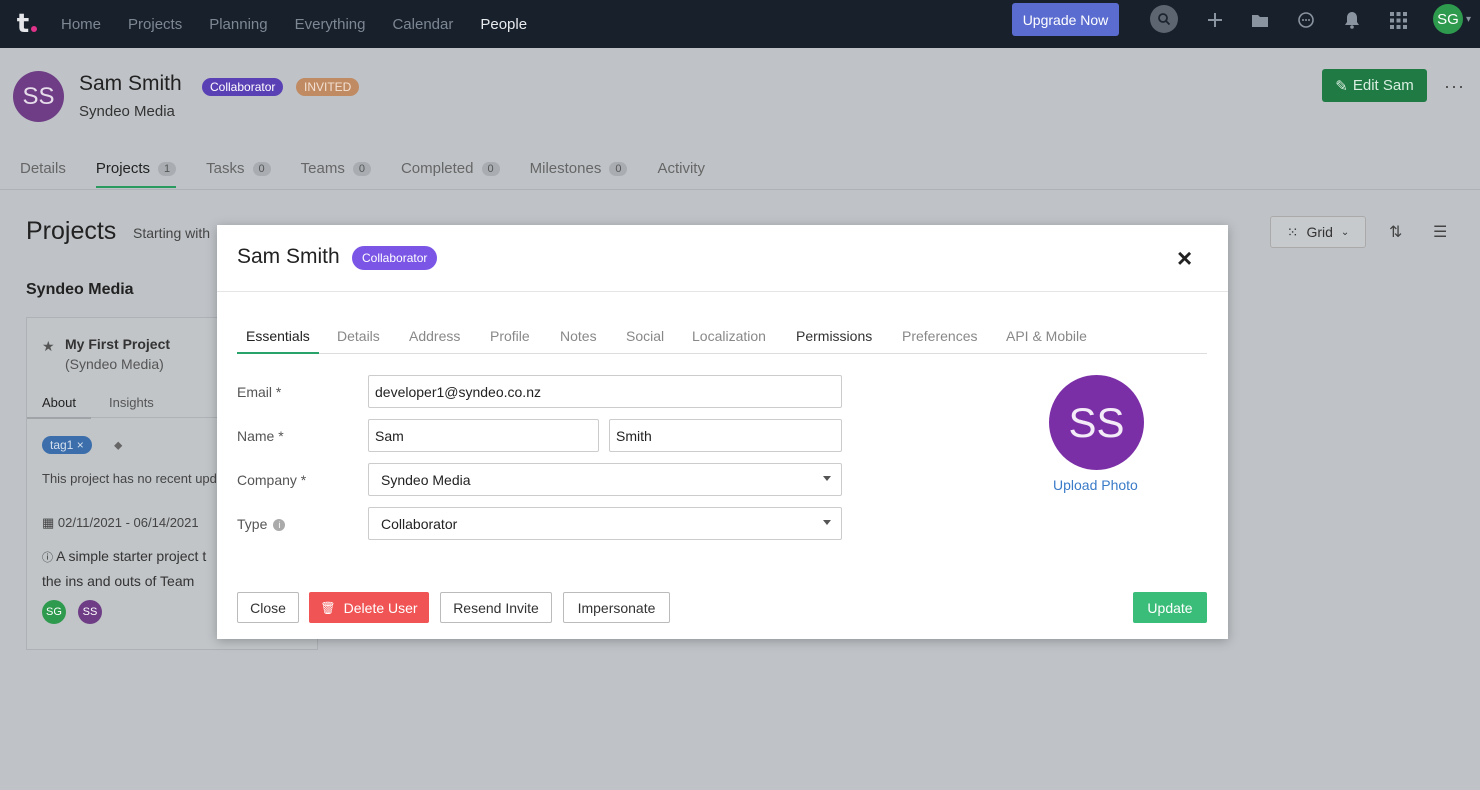  I want to click on edit-user-button: ✎ Edit Sam, so click(1374, 85).